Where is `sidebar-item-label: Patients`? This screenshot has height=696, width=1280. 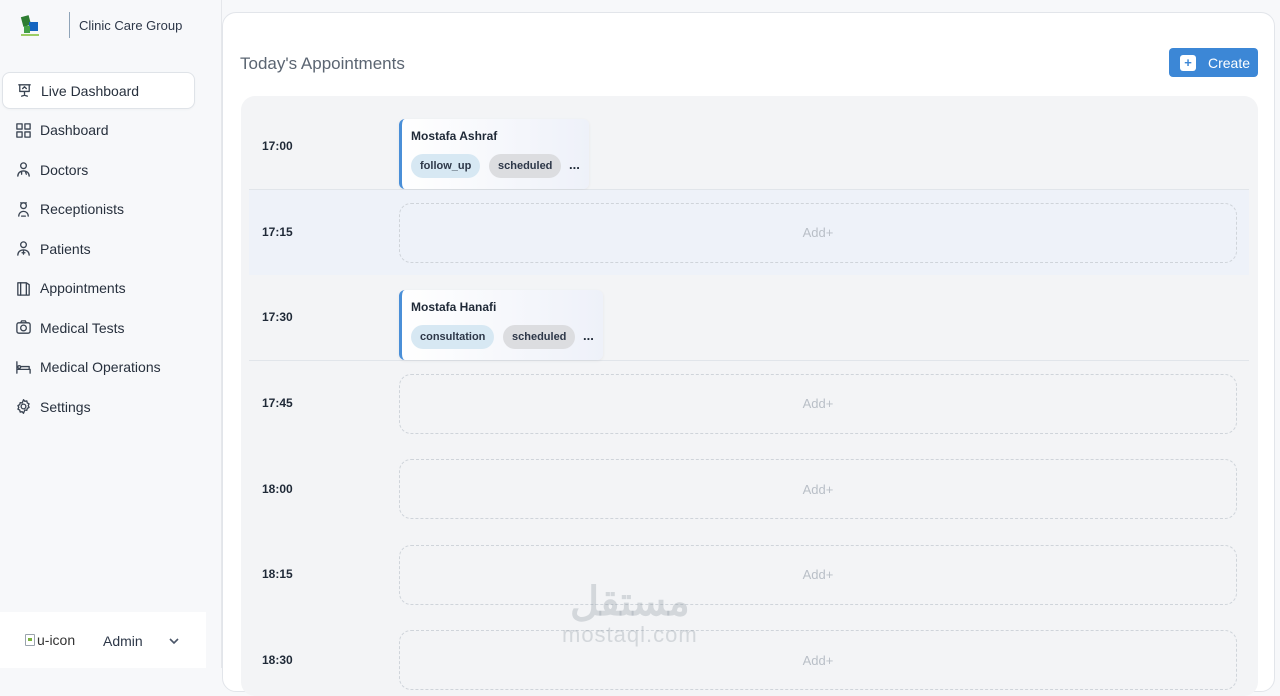
sidebar-item-label: Patients is located at coordinates (65, 248).